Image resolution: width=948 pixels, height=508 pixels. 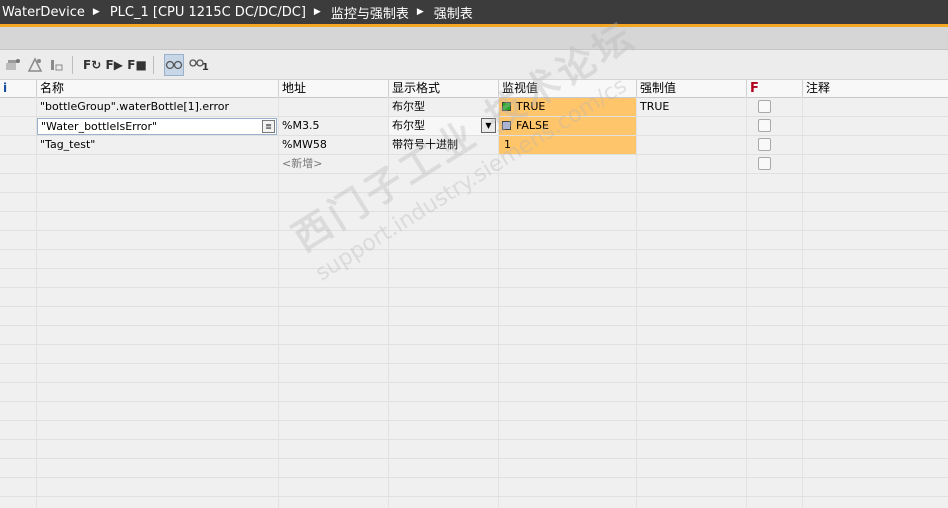 I want to click on row-address: %MW58, so click(x=334, y=145).